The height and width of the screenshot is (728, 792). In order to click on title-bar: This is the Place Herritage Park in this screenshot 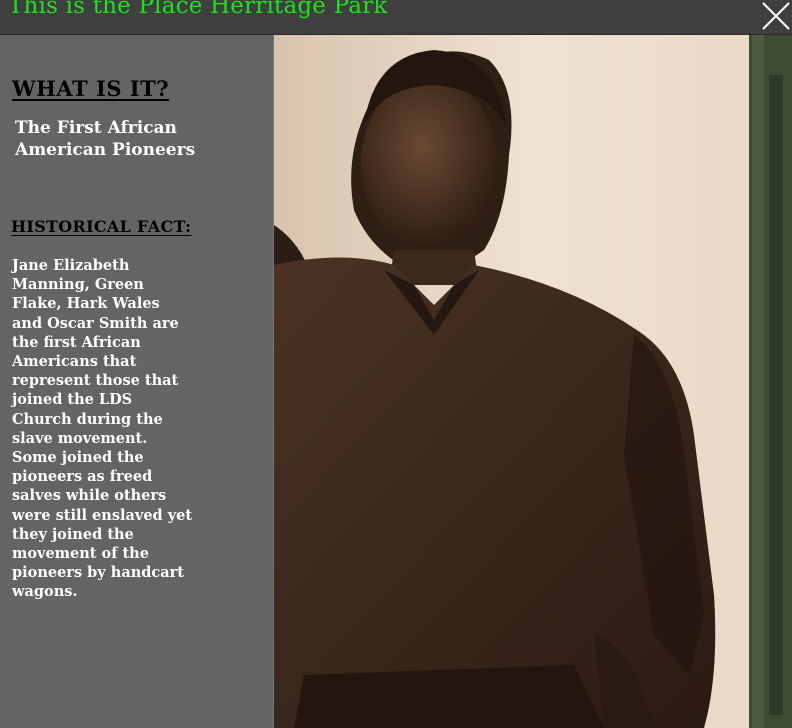, I will do `click(396, 17)`.